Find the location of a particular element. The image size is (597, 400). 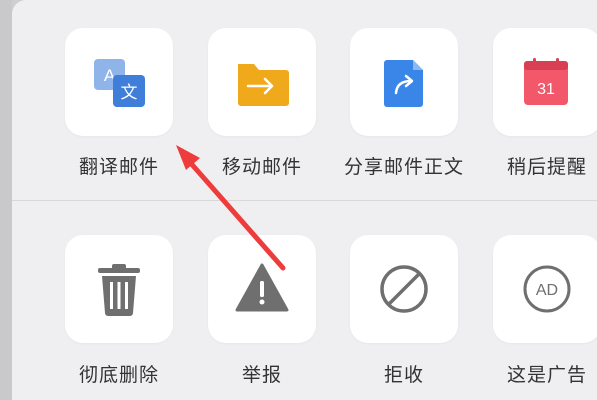

mark-as-ad-action: AD 这是广告 is located at coordinates (545, 295).